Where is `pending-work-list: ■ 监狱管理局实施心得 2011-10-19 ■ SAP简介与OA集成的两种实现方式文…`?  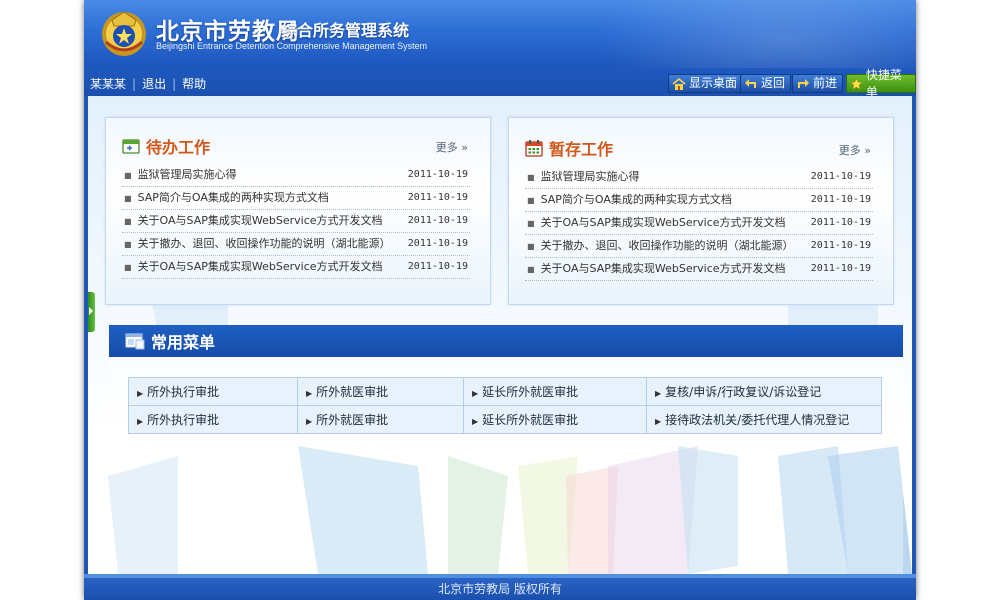 pending-work-list: ■ 监狱管理局实施心得 2011-10-19 ■ SAP简介与OA集成的两种实现方式文… is located at coordinates (296, 221).